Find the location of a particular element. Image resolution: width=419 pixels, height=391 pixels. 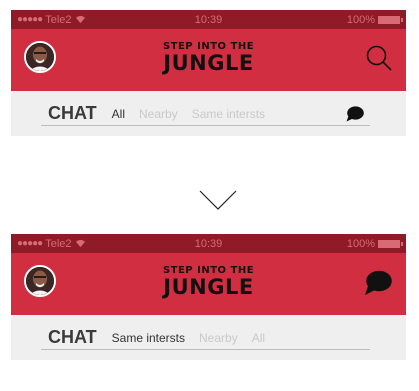

chevron-down-icon is located at coordinates (218, 200).